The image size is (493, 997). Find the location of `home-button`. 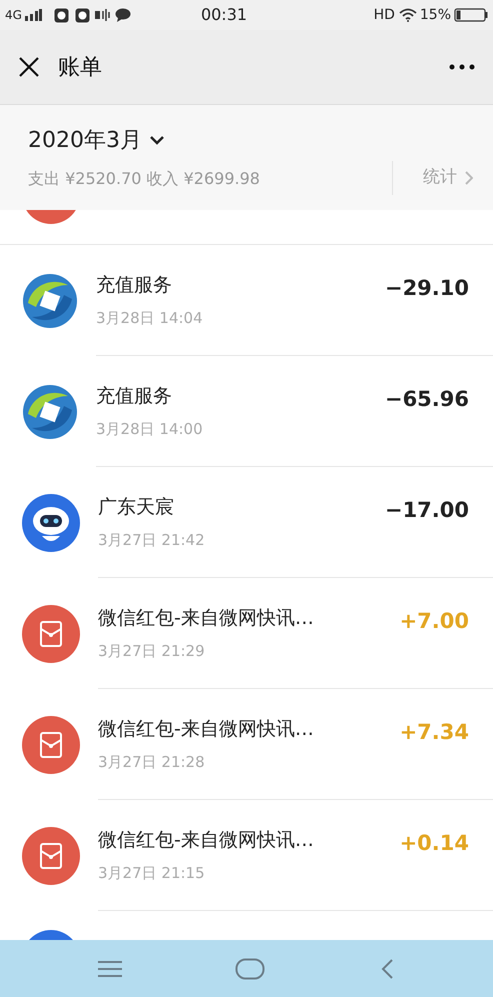

home-button is located at coordinates (250, 968).